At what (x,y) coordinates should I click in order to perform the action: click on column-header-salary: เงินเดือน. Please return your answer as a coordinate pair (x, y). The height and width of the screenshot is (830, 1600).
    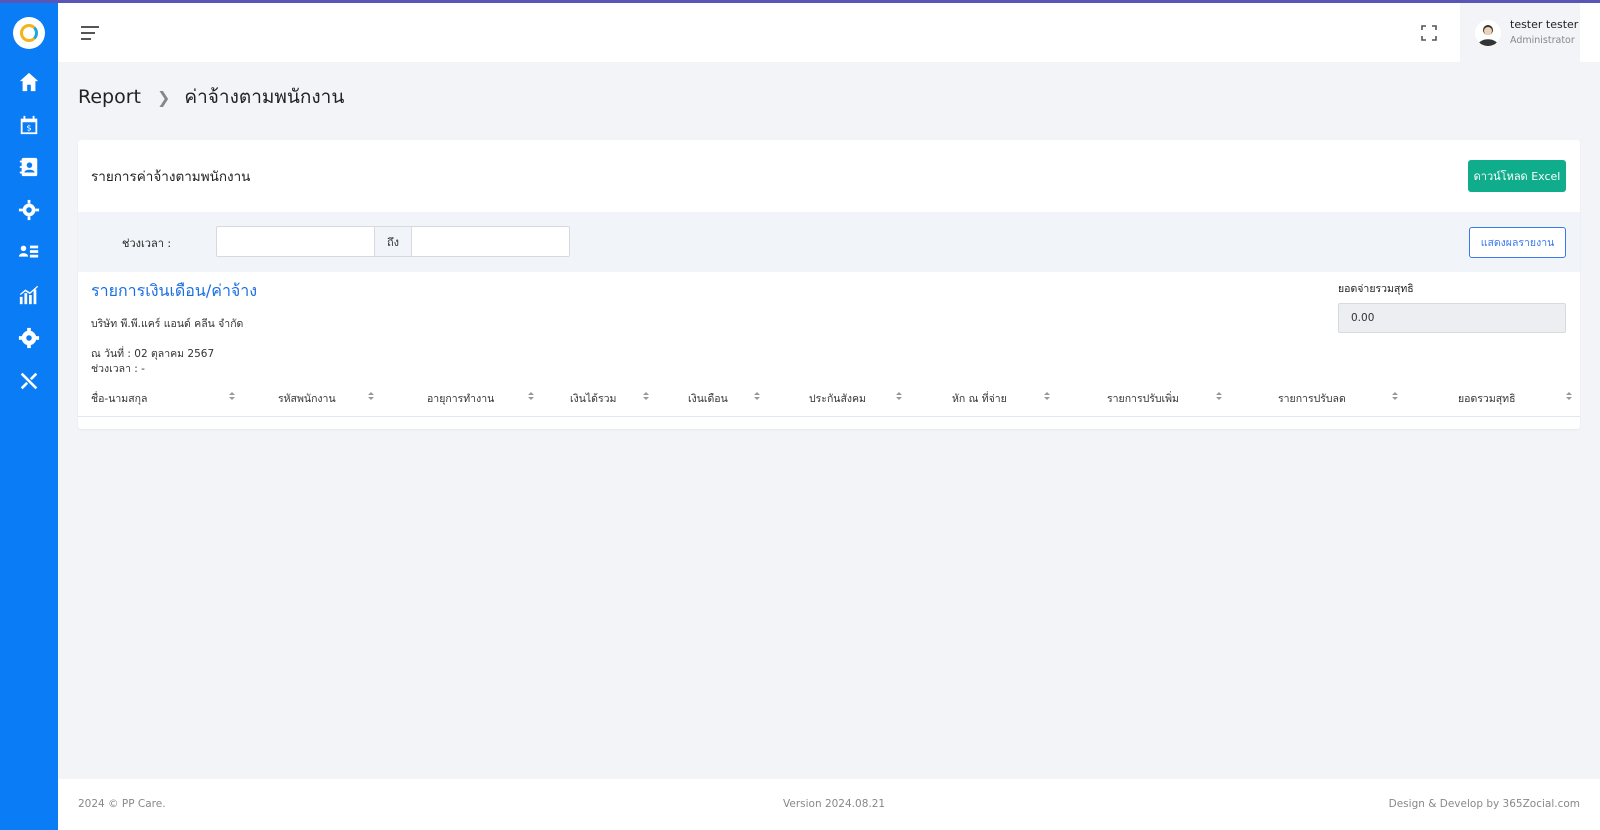
    Looking at the image, I should click on (726, 398).